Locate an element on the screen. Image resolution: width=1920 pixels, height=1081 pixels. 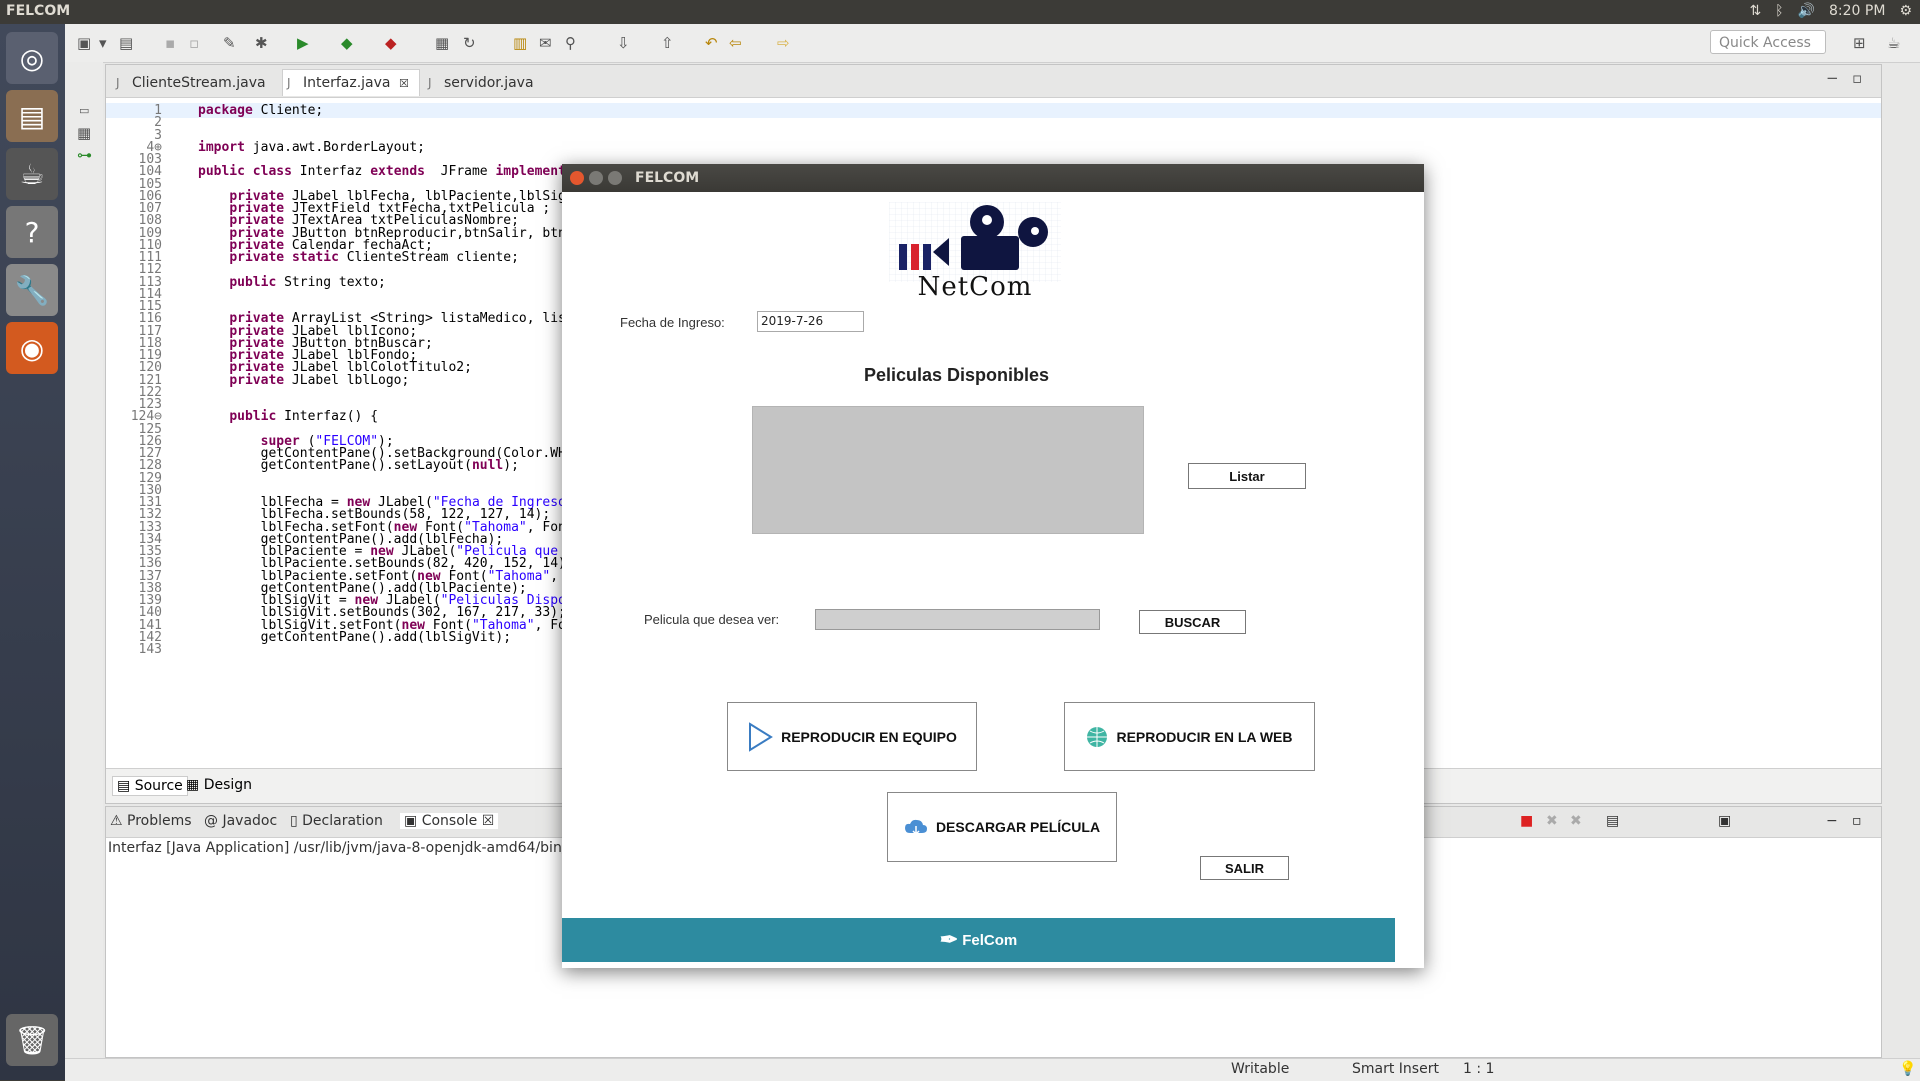
close-tab-icon: ☒ is located at coordinates (404, 83).